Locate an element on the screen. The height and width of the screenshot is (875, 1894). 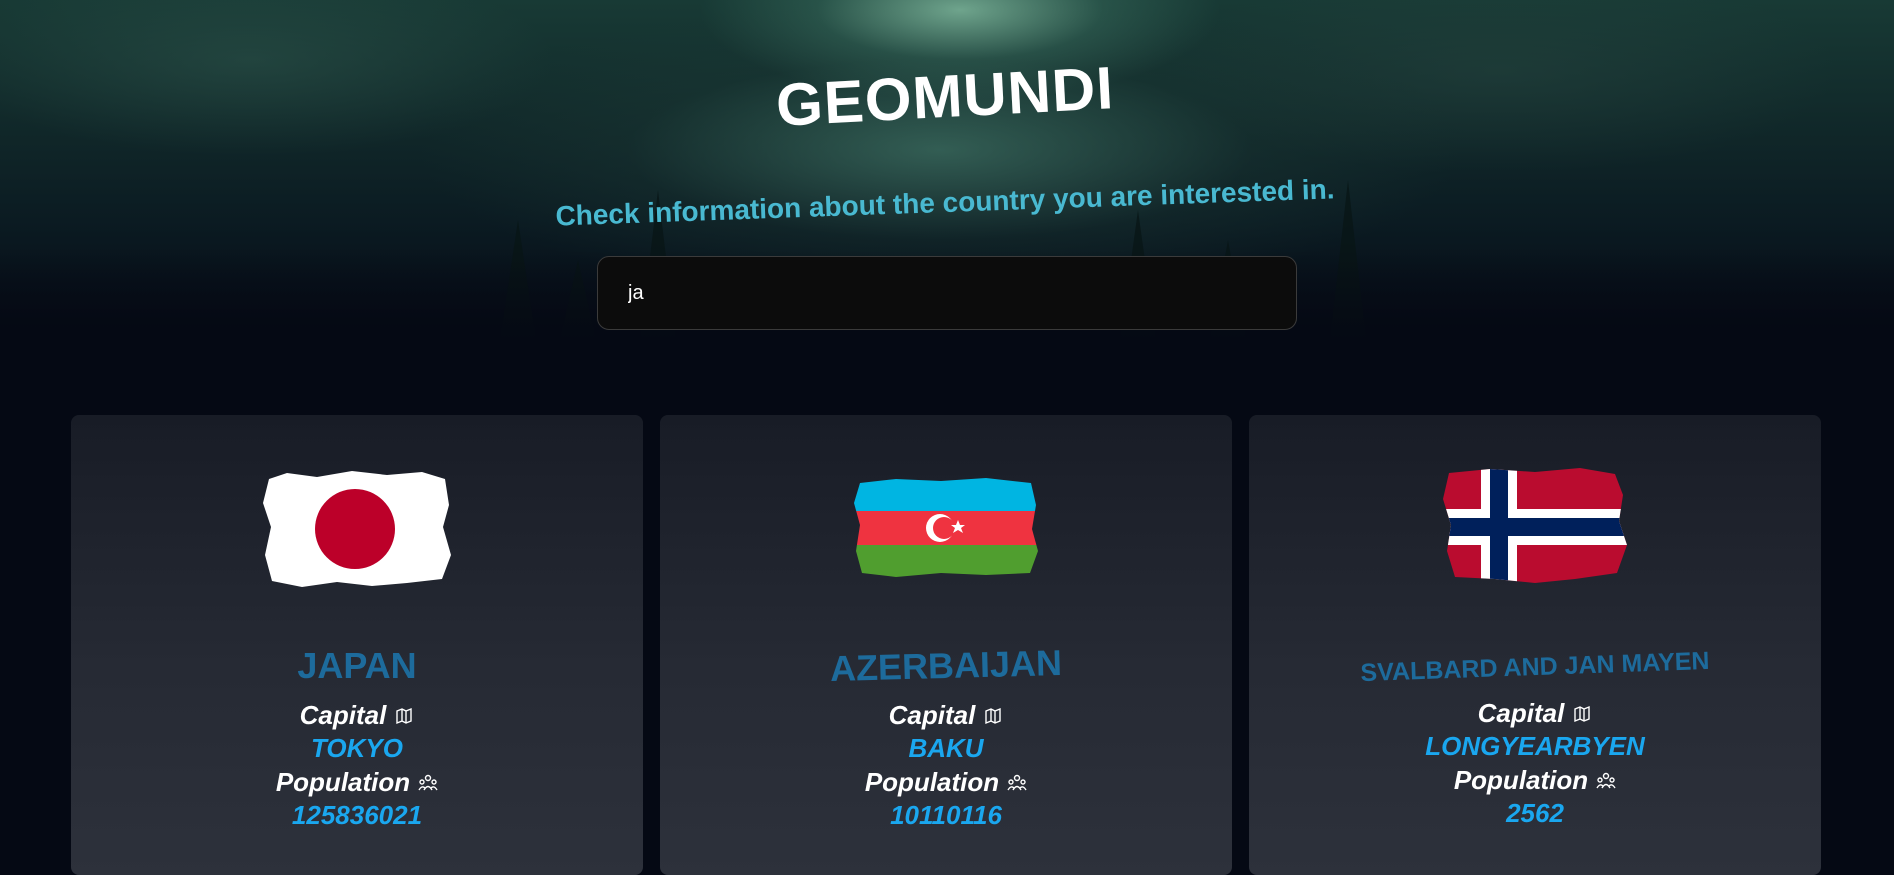
country-name: JAPAN is located at coordinates (357, 665).